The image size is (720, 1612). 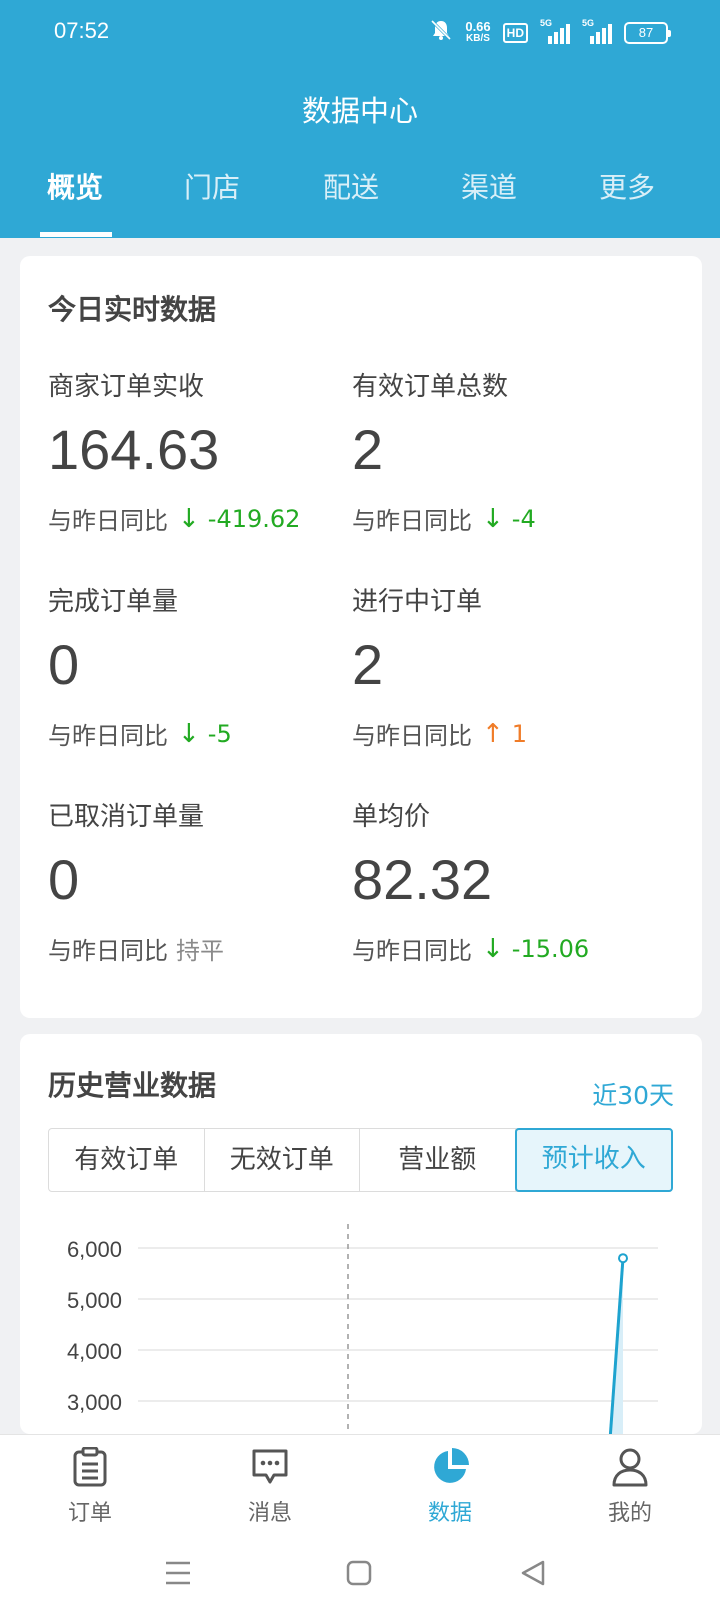 What do you see at coordinates (515, 32) in the screenshot?
I see `hd-icon: HD` at bounding box center [515, 32].